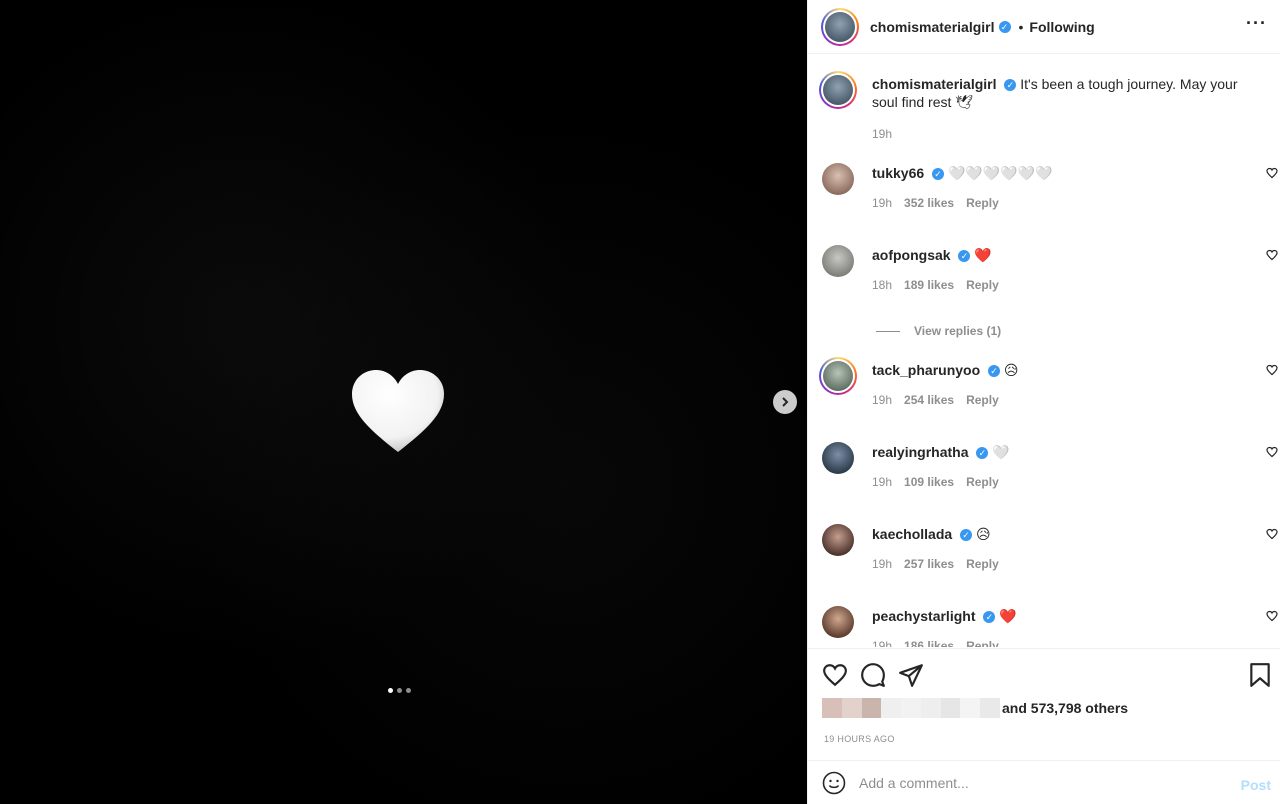  Describe the element at coordinates (859, 739) in the screenshot. I see `post-timestamp: 19 HOURS AGO` at that location.